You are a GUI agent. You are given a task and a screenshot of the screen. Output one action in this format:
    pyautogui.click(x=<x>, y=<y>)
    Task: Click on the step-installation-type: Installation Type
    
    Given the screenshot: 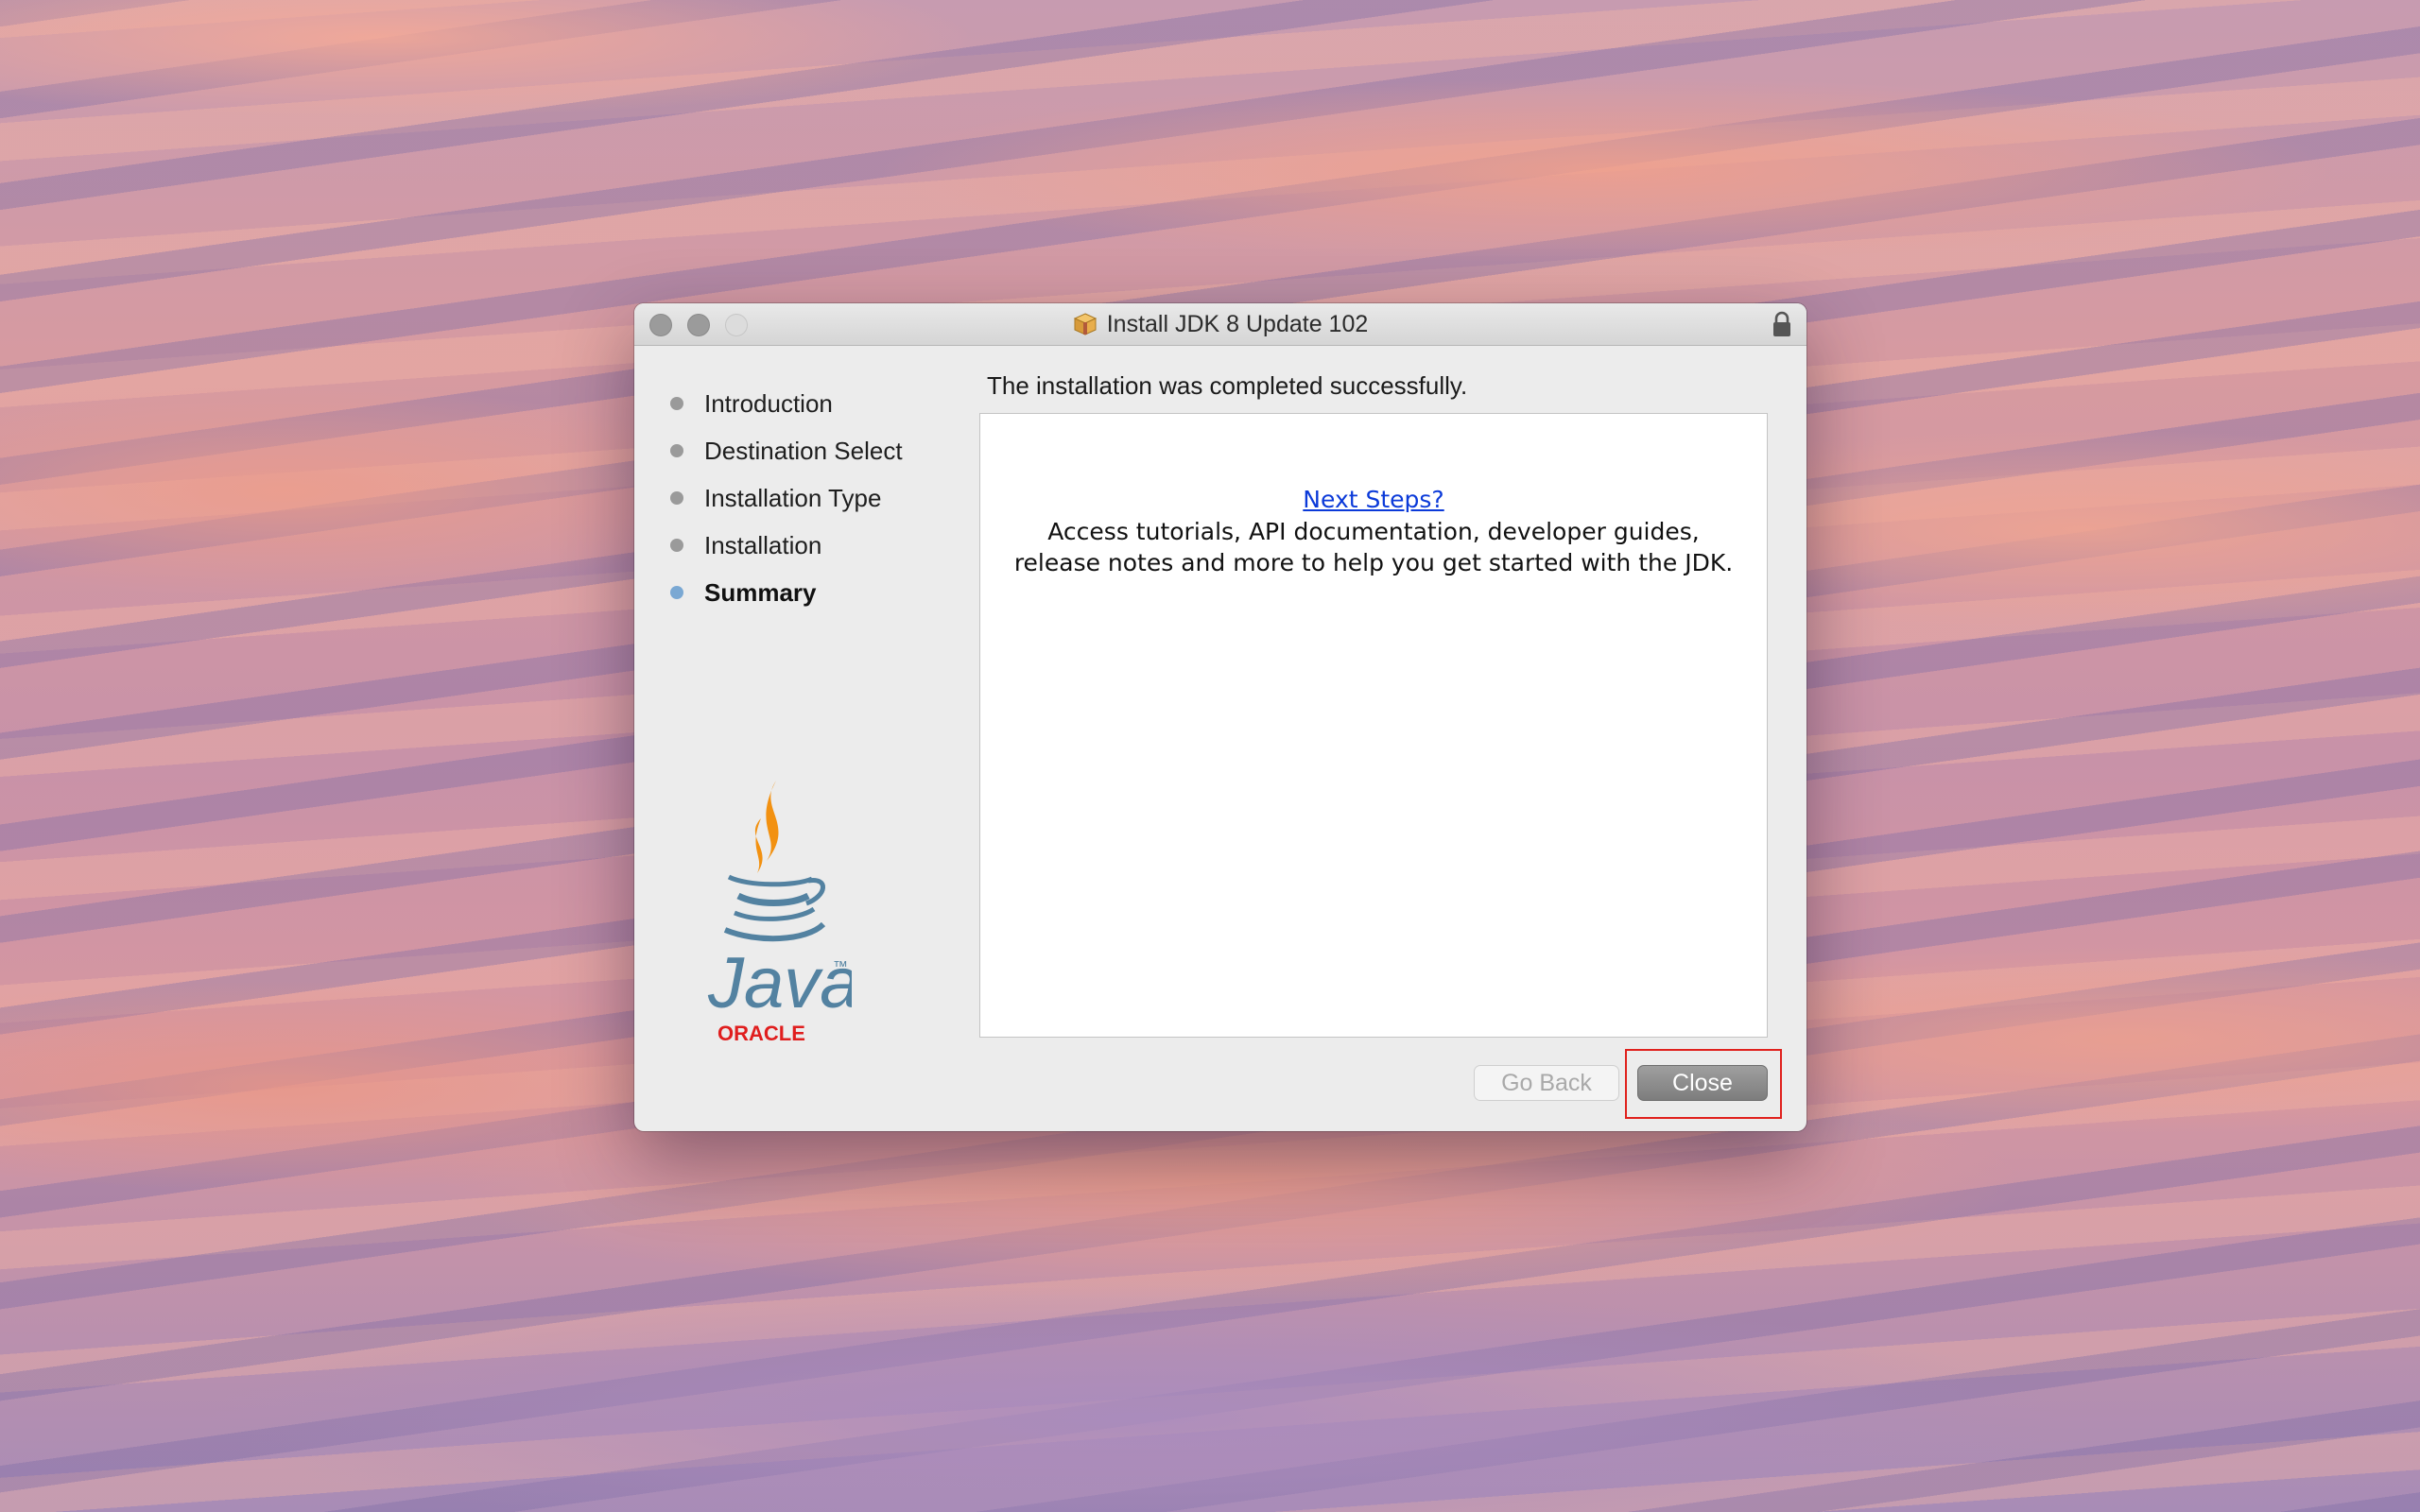 What is the action you would take?
    pyautogui.click(x=775, y=498)
    